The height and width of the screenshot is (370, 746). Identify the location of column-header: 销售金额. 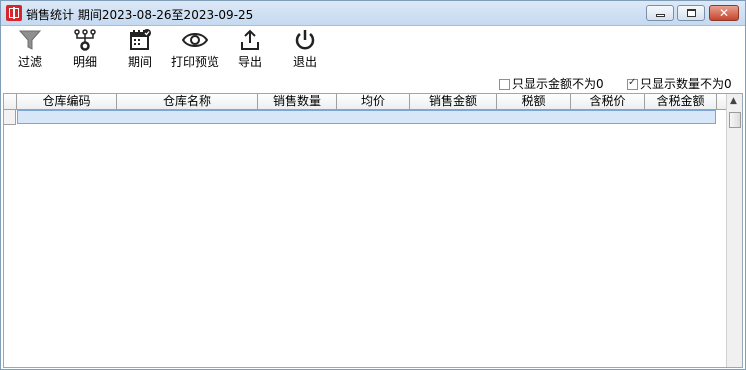
(453, 101).